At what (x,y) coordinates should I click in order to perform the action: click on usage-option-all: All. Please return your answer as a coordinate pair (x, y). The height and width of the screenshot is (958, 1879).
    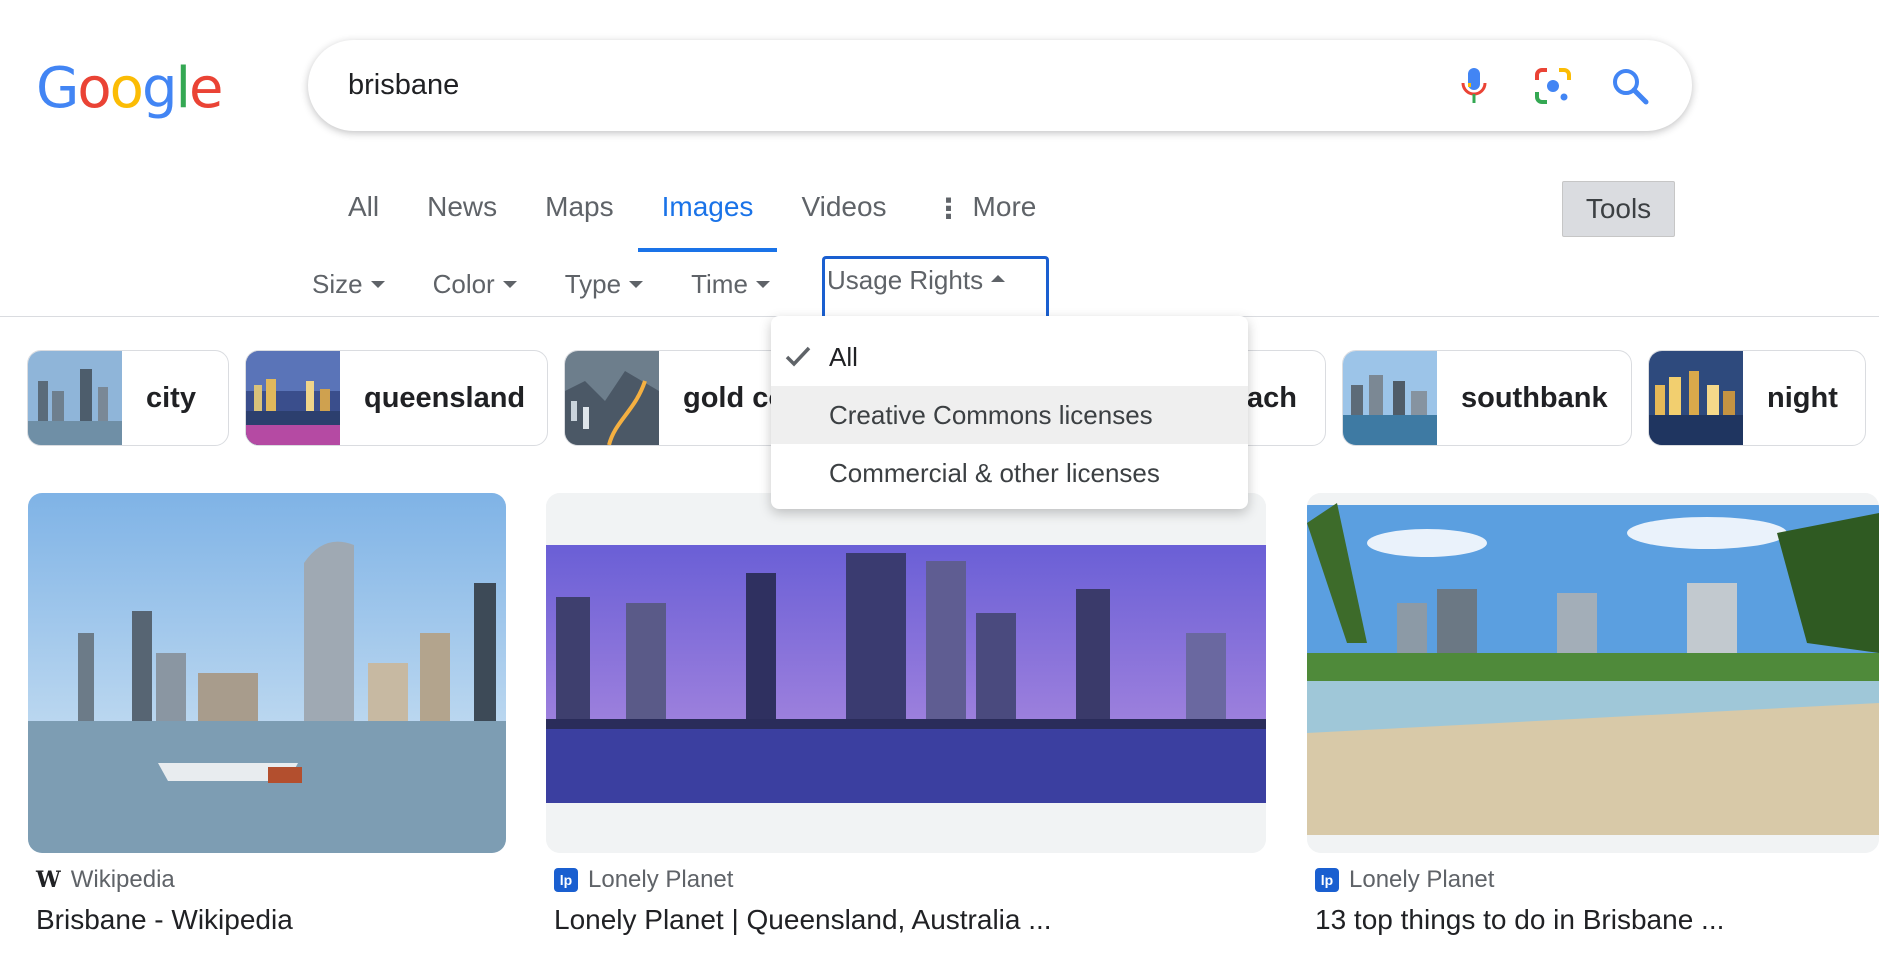
    Looking at the image, I should click on (1009, 357).